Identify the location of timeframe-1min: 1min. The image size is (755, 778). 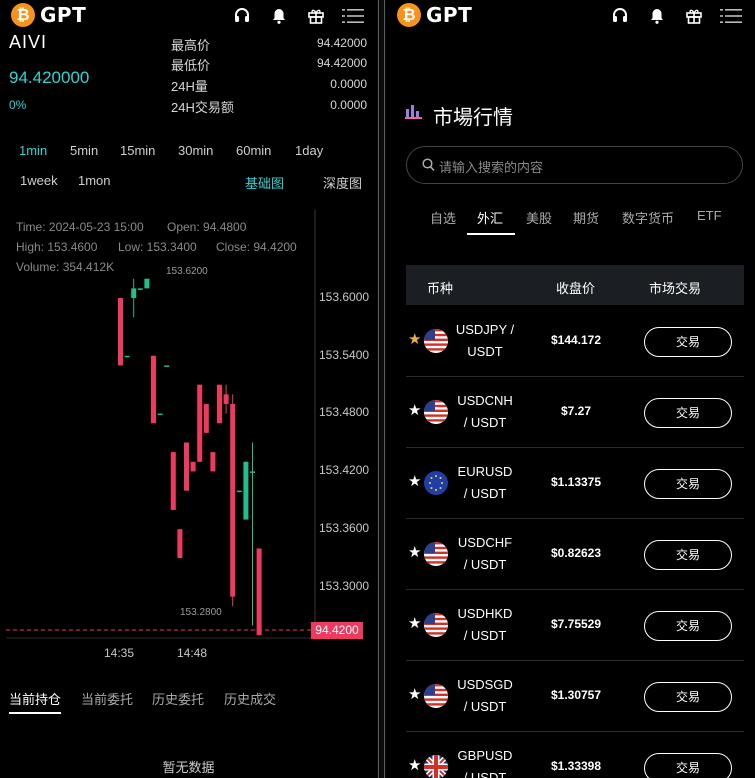
(33, 150).